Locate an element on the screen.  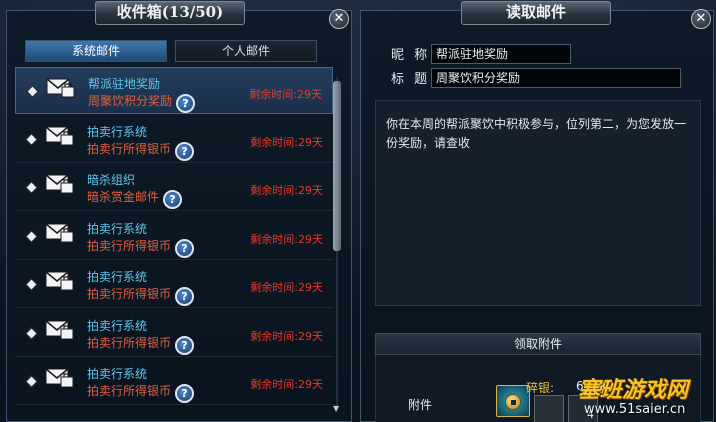
mail-row: 帮派驻地奖励 周聚饮积分奖励 ? 剩余时间:29天 is located at coordinates (174, 90).